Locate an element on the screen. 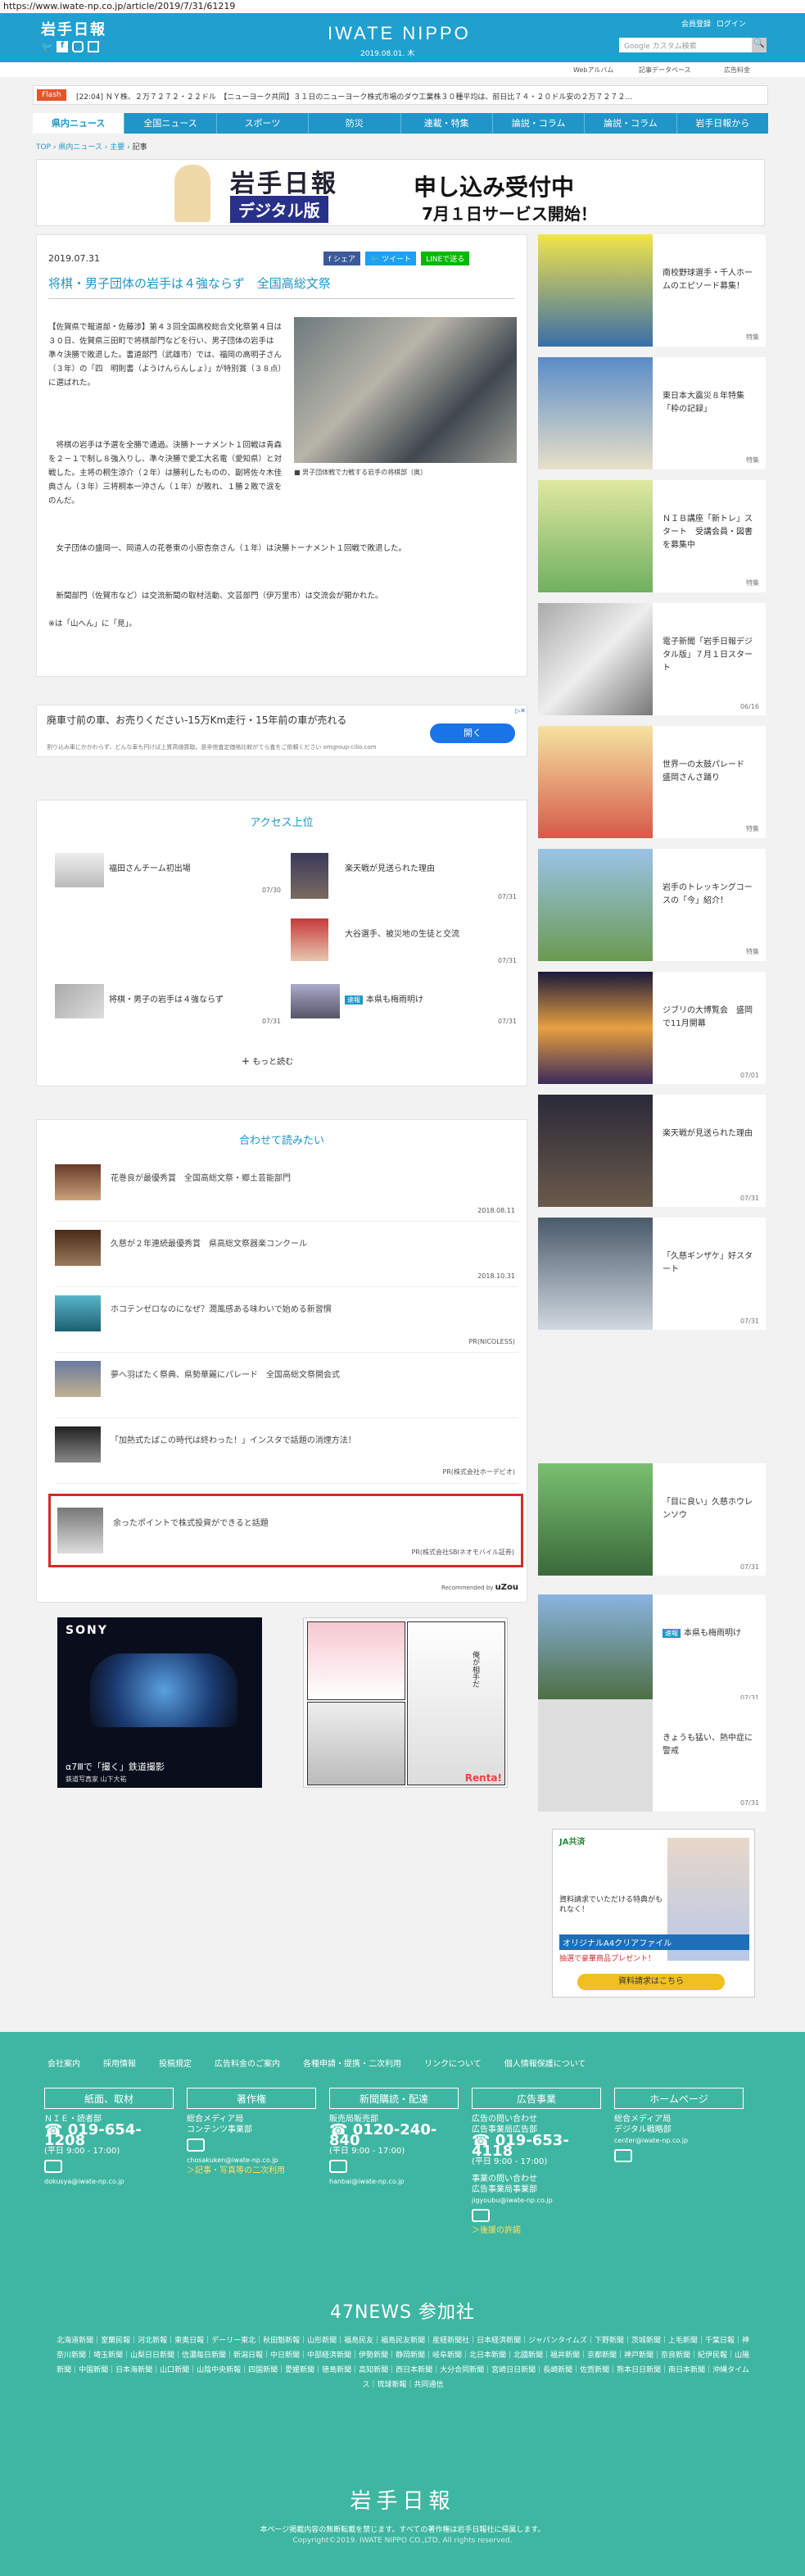 The width and height of the screenshot is (805, 2576). footer-sublink: ＞記事・写真等の二次利用 is located at coordinates (251, 2171).